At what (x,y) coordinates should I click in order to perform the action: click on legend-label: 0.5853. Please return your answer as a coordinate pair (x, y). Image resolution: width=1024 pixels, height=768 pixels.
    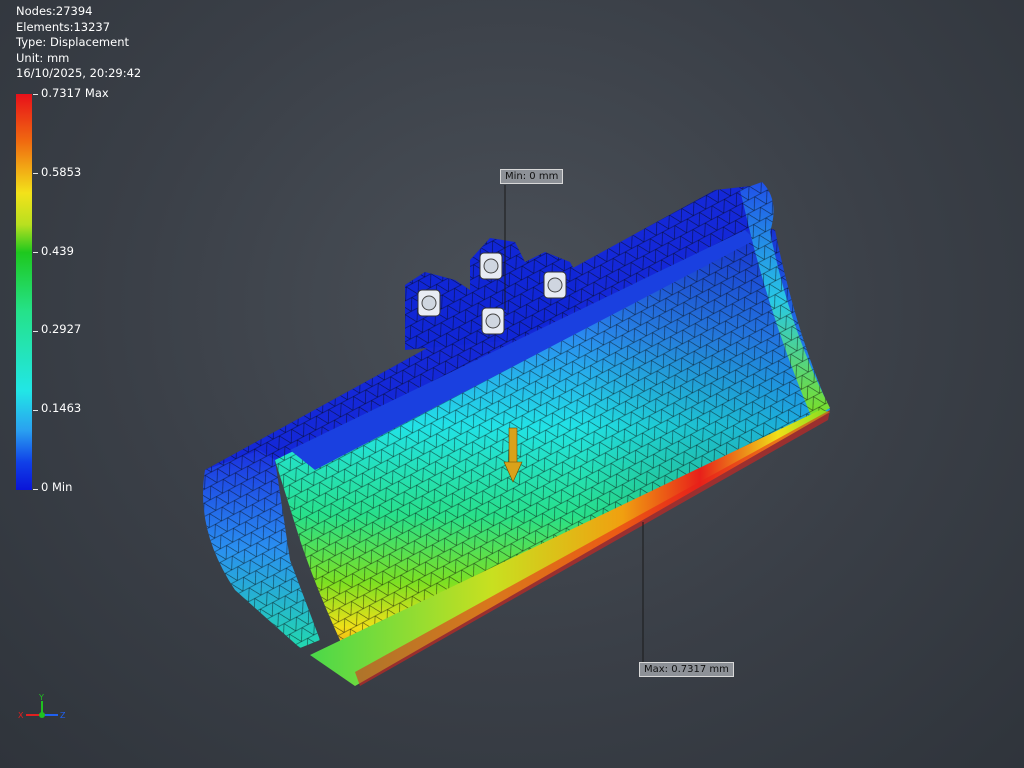
    Looking at the image, I should click on (61, 172).